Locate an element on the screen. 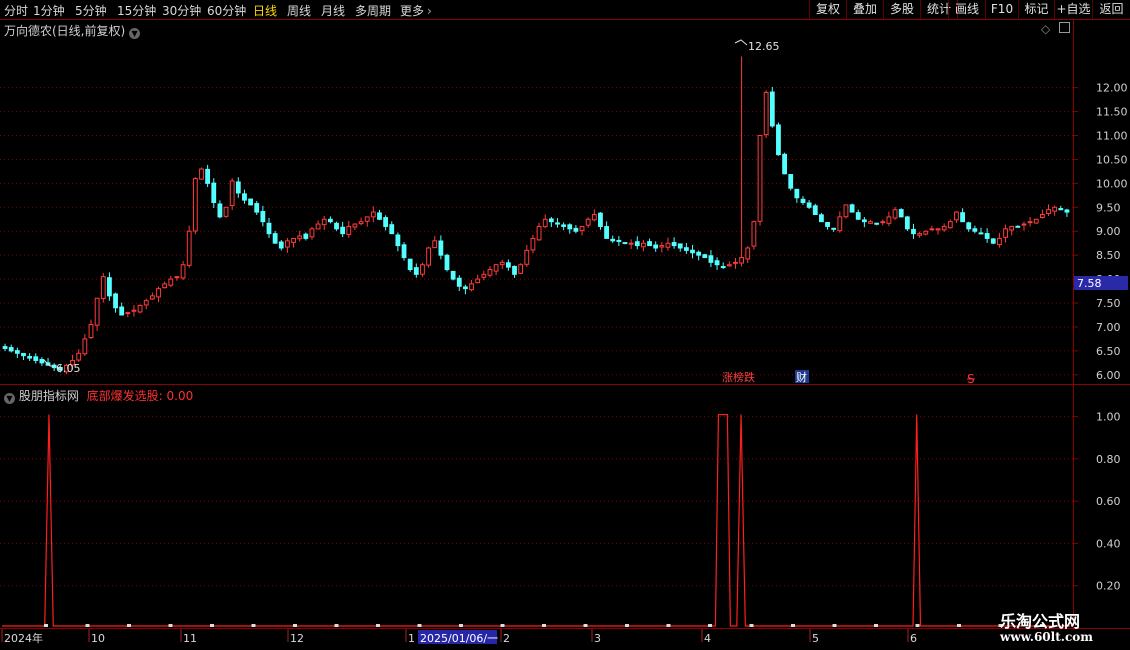  date-label: 5 is located at coordinates (815, 638).